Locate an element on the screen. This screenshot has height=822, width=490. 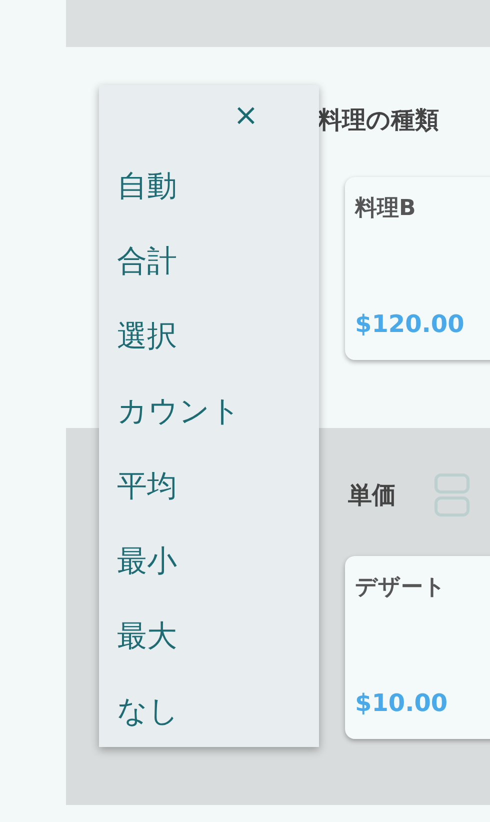
close-button: × is located at coordinates (246, 116).